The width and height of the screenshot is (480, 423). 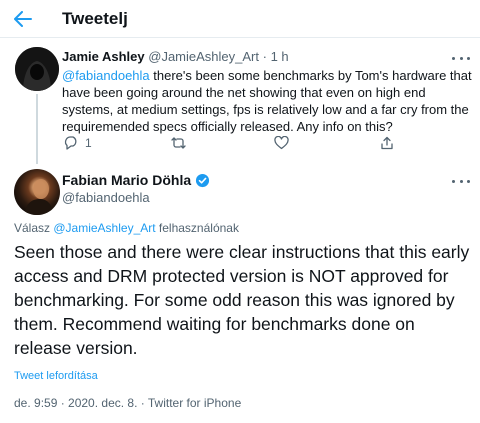 I want to click on replying-to-line: Válasz @JamieAshley_Art felhasználónak, so click(x=126, y=228).